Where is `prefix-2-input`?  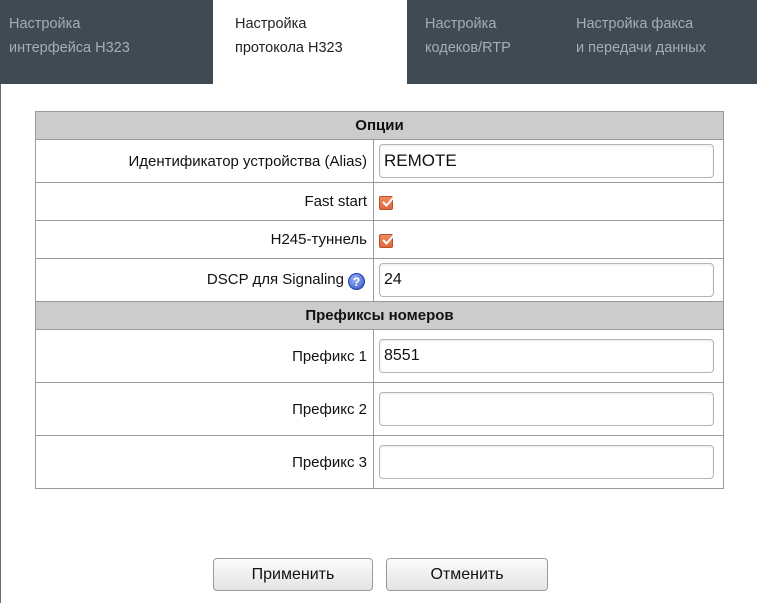
prefix-2-input is located at coordinates (546, 409).